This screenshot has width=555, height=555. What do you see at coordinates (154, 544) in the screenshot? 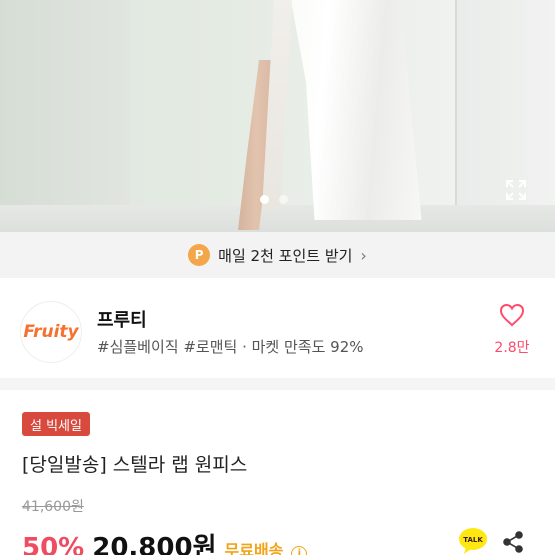
I see `sale-price: 20,800원` at bounding box center [154, 544].